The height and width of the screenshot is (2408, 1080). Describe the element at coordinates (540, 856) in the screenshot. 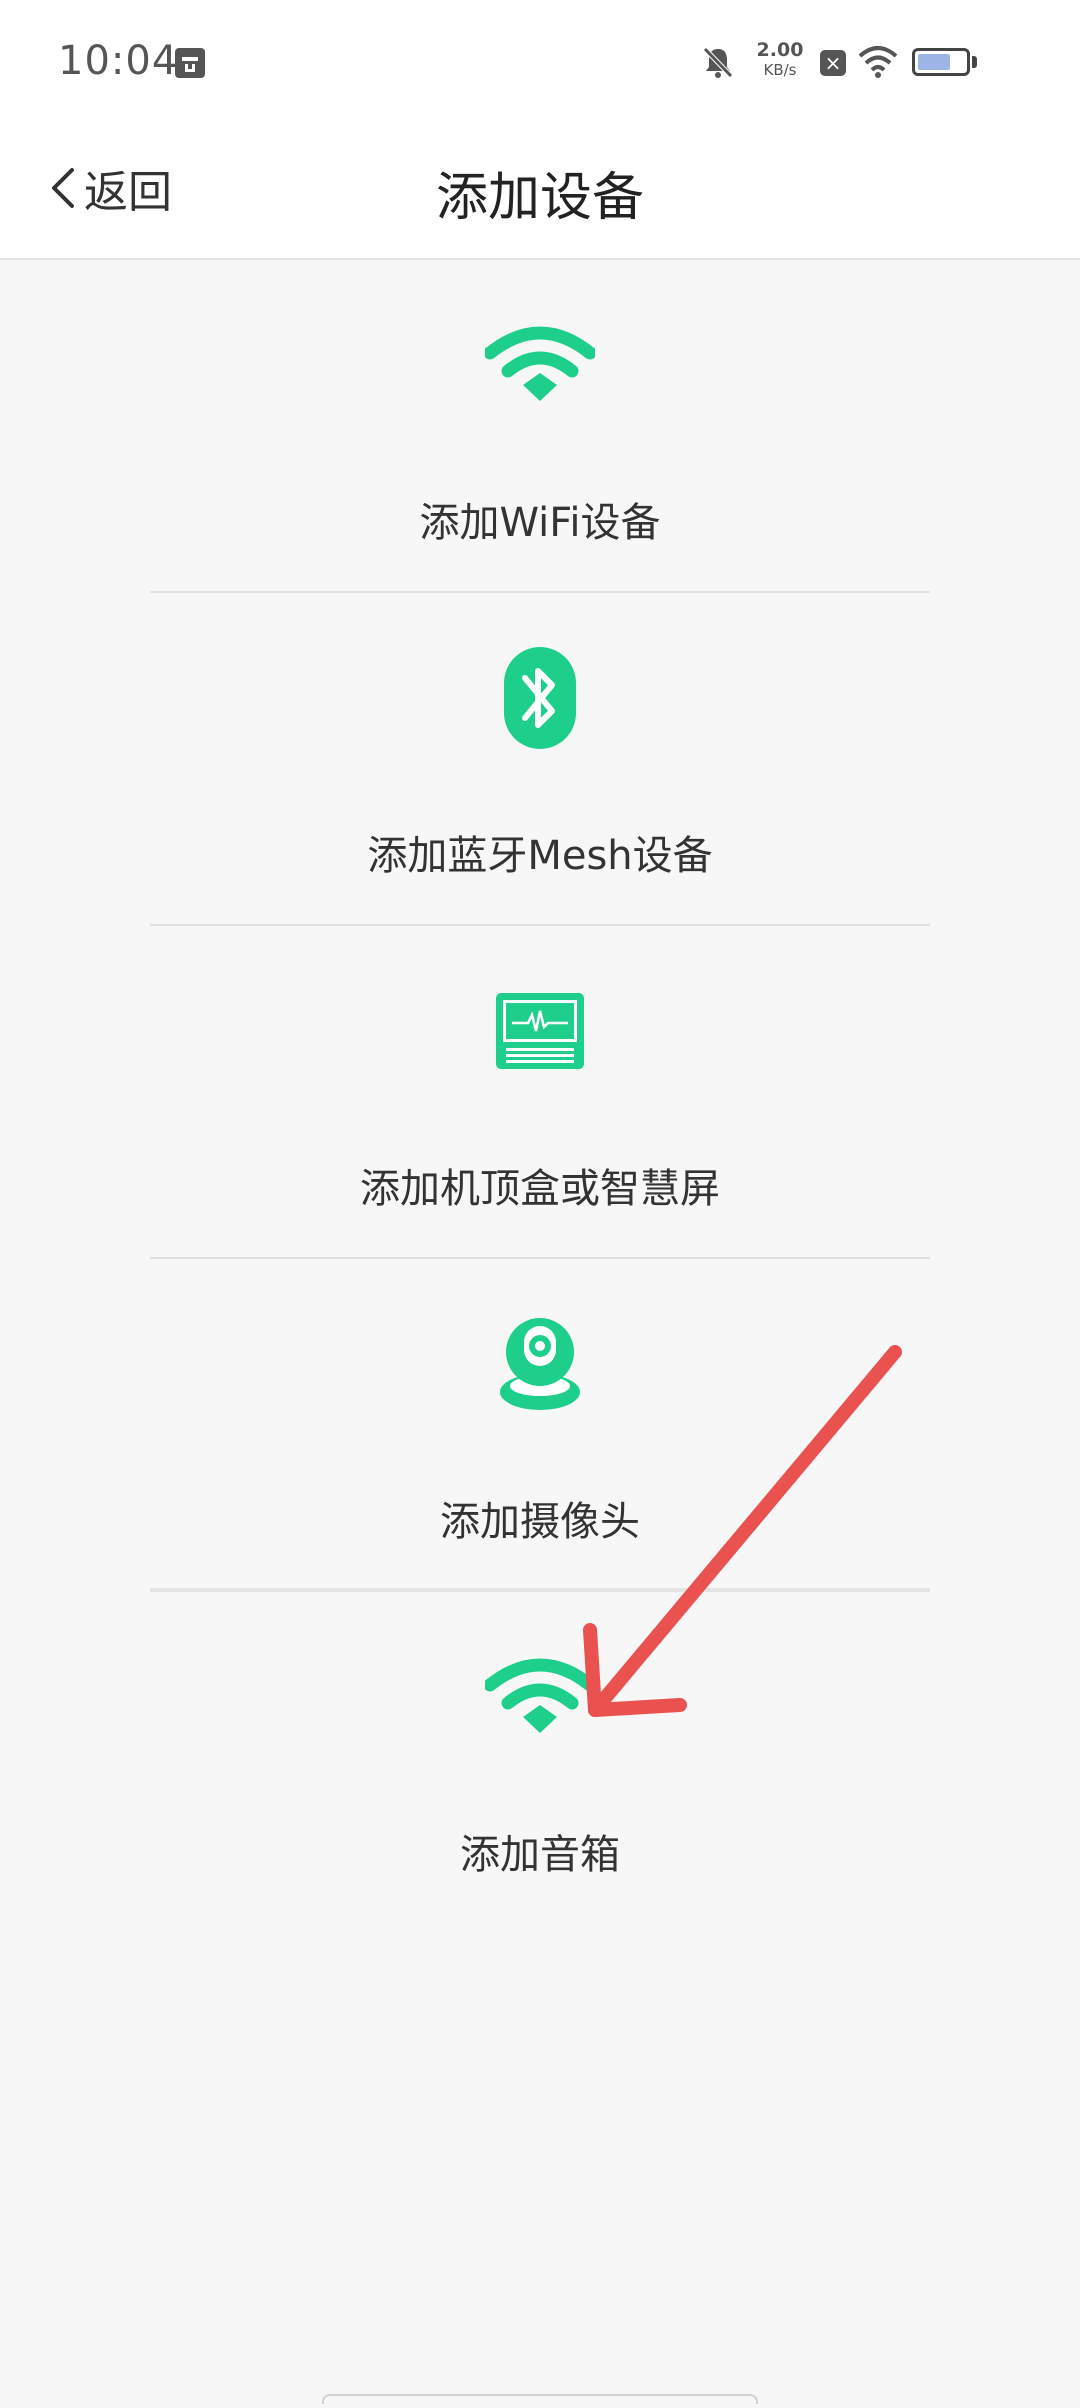

I see `menu-item-label: 添加蓝牙Mesh设备` at that location.